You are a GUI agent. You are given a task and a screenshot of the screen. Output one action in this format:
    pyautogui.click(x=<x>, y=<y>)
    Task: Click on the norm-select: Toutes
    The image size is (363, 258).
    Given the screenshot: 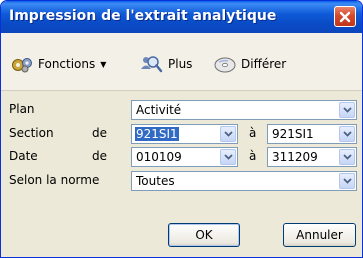 What is the action you would take?
    pyautogui.click(x=244, y=181)
    